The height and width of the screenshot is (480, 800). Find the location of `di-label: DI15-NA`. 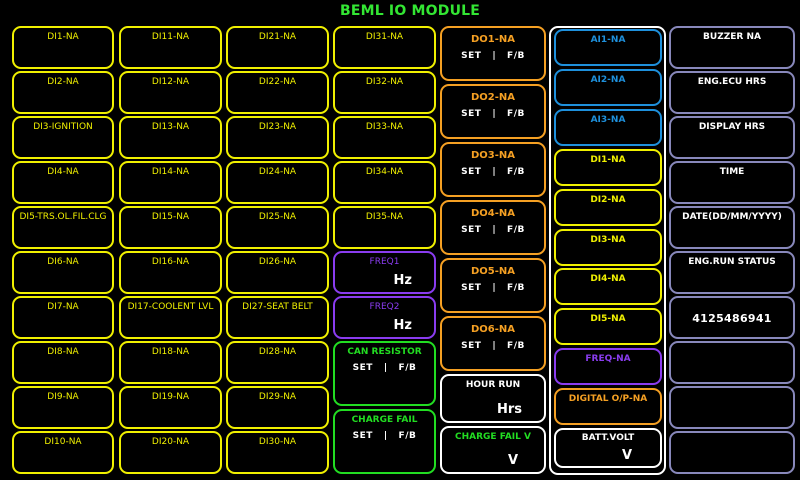

di-label: DI15-NA is located at coordinates (170, 217).